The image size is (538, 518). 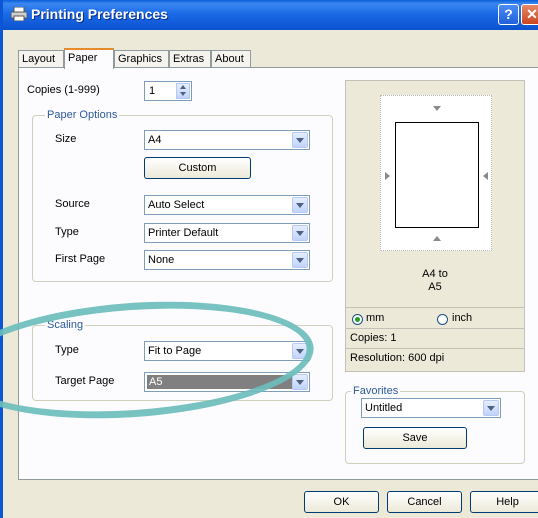 I want to click on paper-type-dropdown: Printer Default, so click(x=227, y=233).